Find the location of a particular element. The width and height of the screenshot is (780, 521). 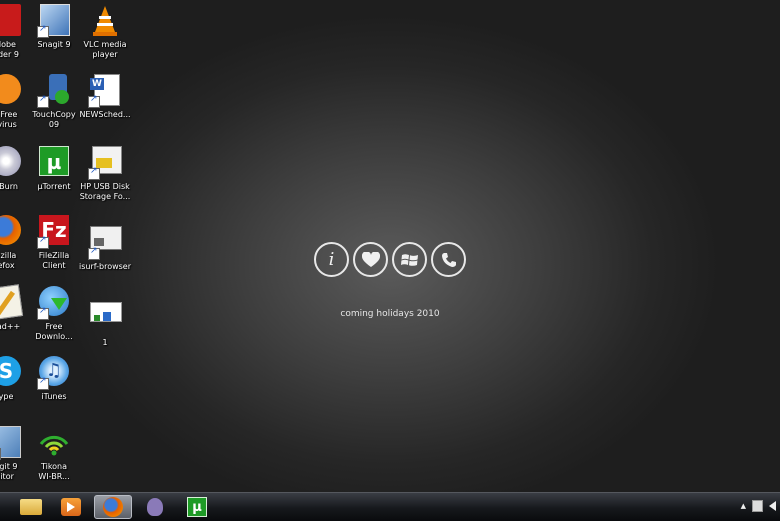

system-tray: ▲ is located at coordinates (758, 506).